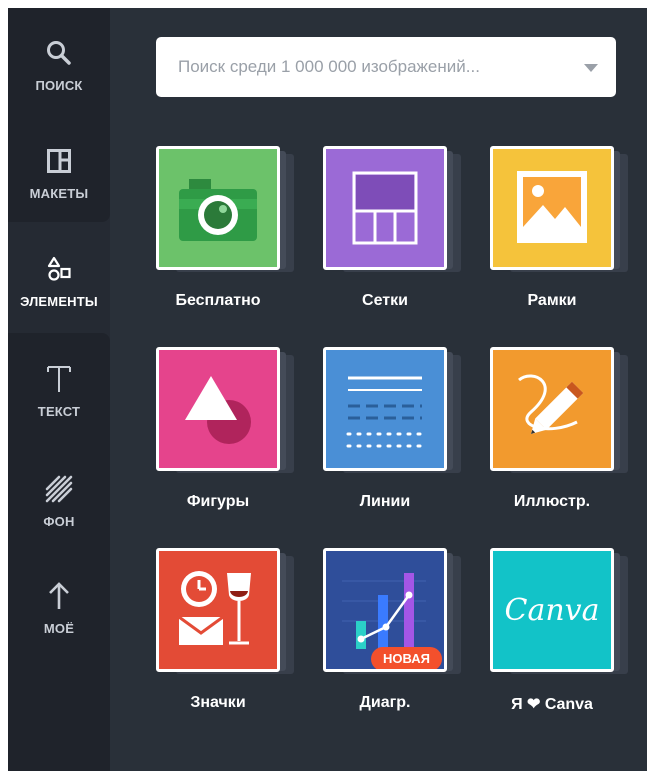 The width and height of the screenshot is (647, 771). What do you see at coordinates (59, 53) in the screenshot?
I see `search-icon` at bounding box center [59, 53].